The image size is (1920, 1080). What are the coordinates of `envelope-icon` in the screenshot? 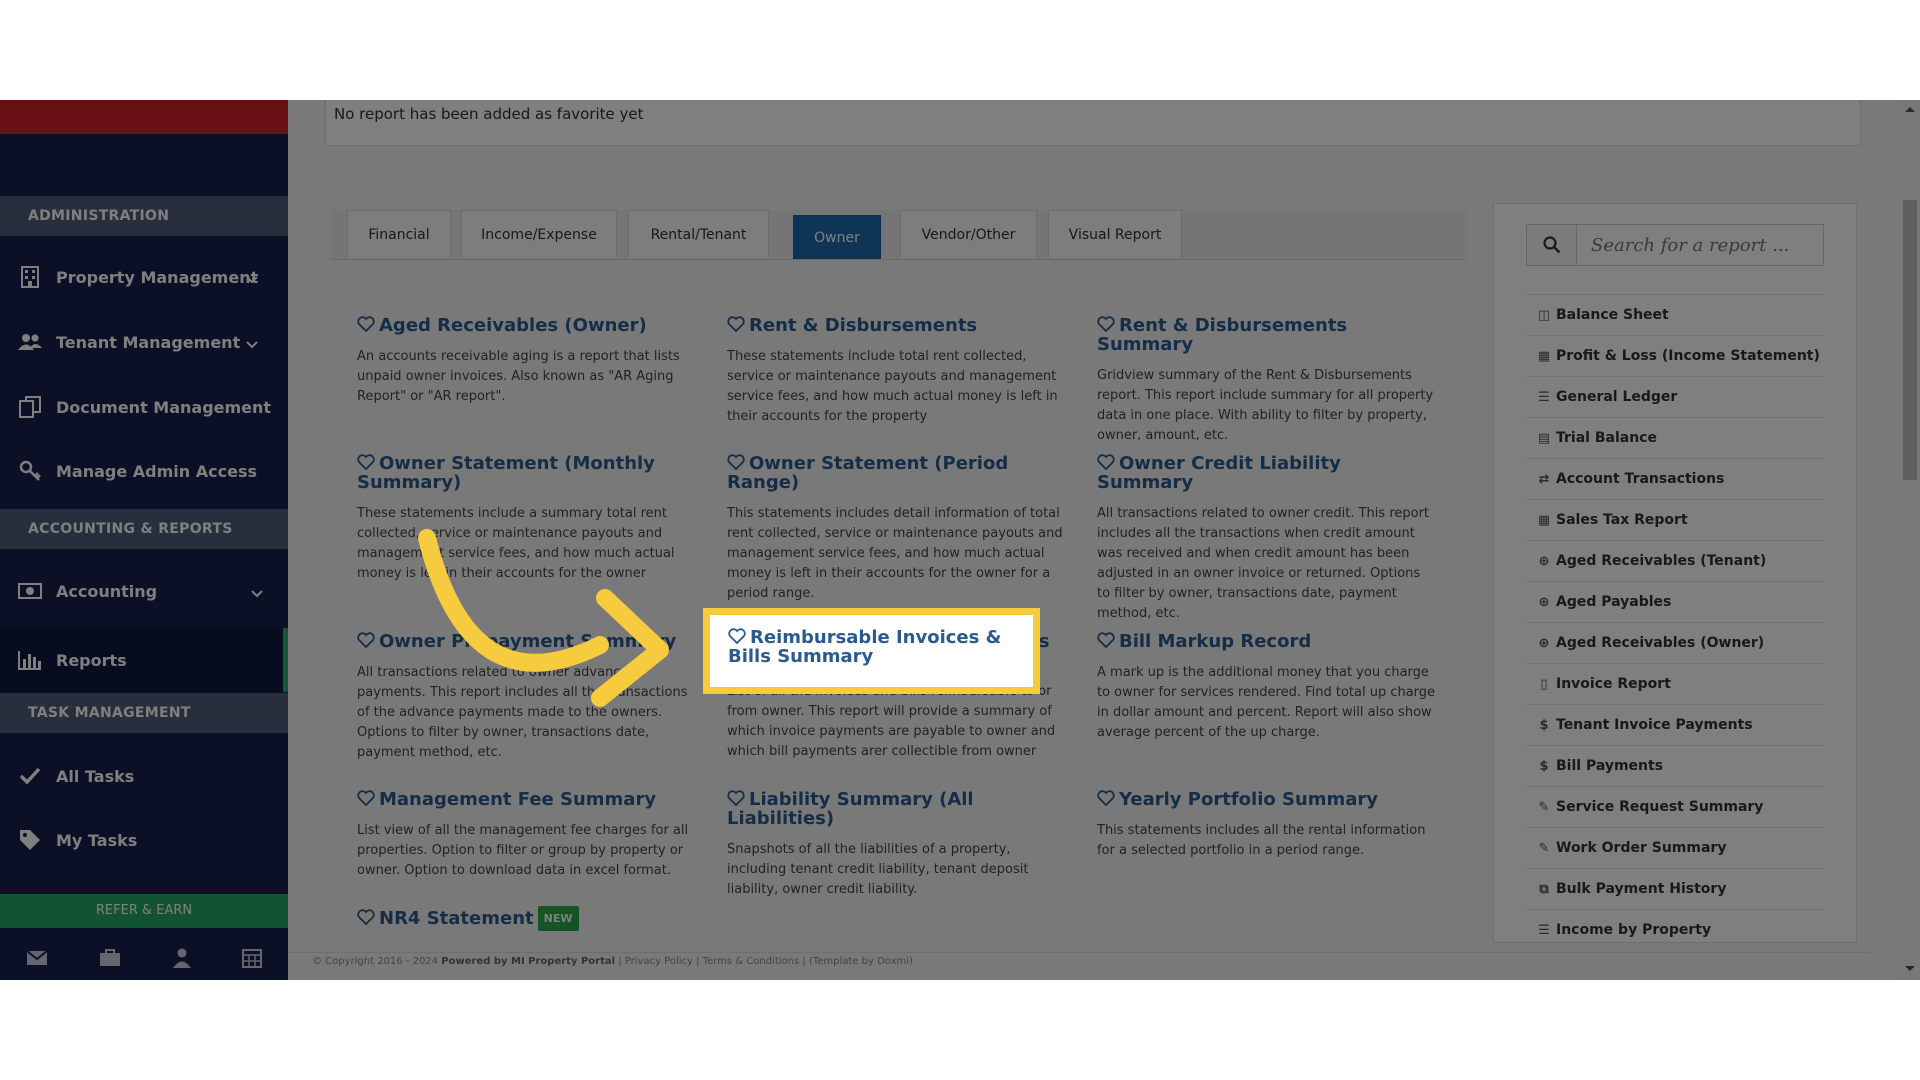 It's located at (37, 960).